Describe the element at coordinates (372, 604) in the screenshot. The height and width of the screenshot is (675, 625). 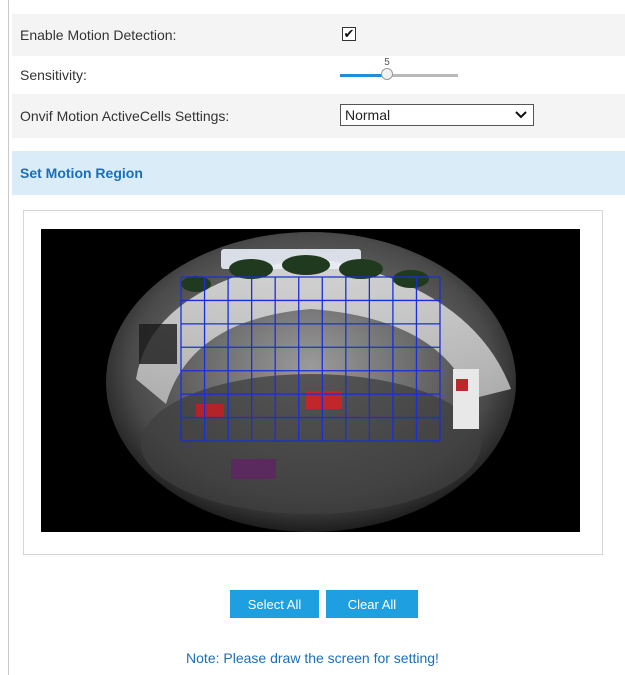
I see `clear-all-button: Clear All` at that location.